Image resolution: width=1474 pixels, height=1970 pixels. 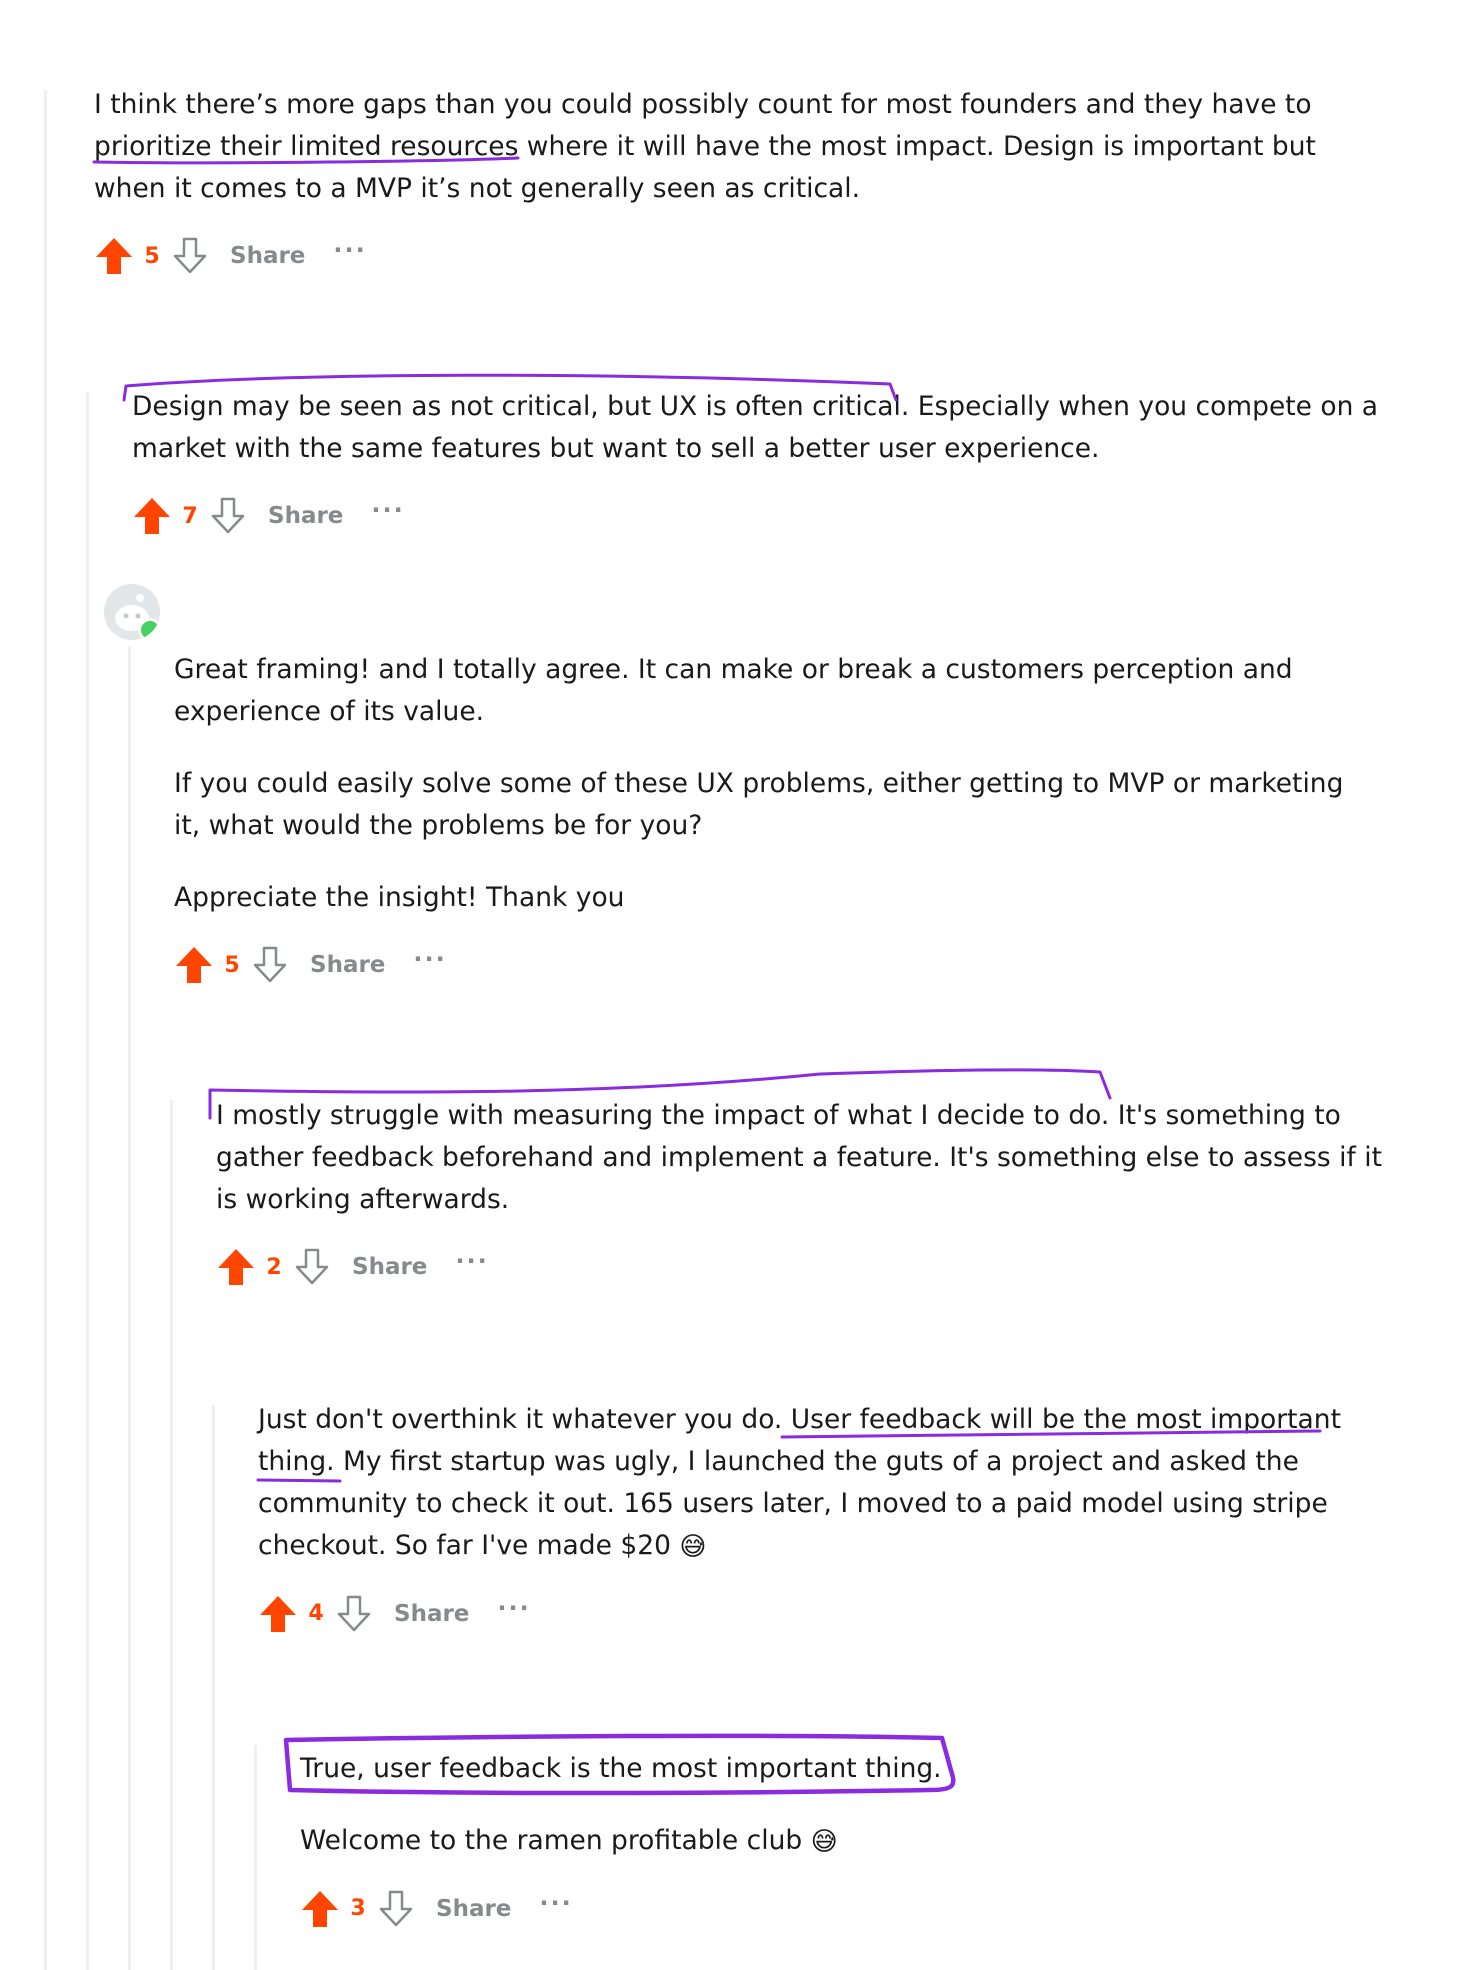 What do you see at coordinates (149, 629) in the screenshot?
I see `online-status-dot` at bounding box center [149, 629].